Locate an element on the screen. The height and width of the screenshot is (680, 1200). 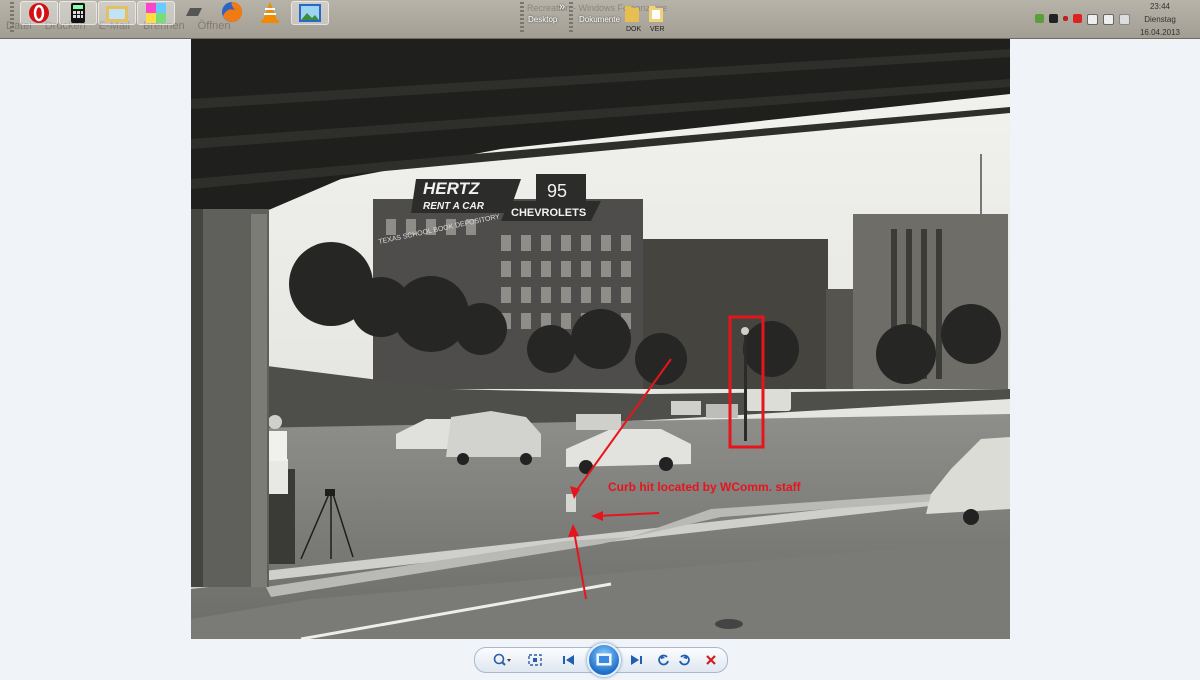
rotate-right-button is located at coordinates (684, 660).